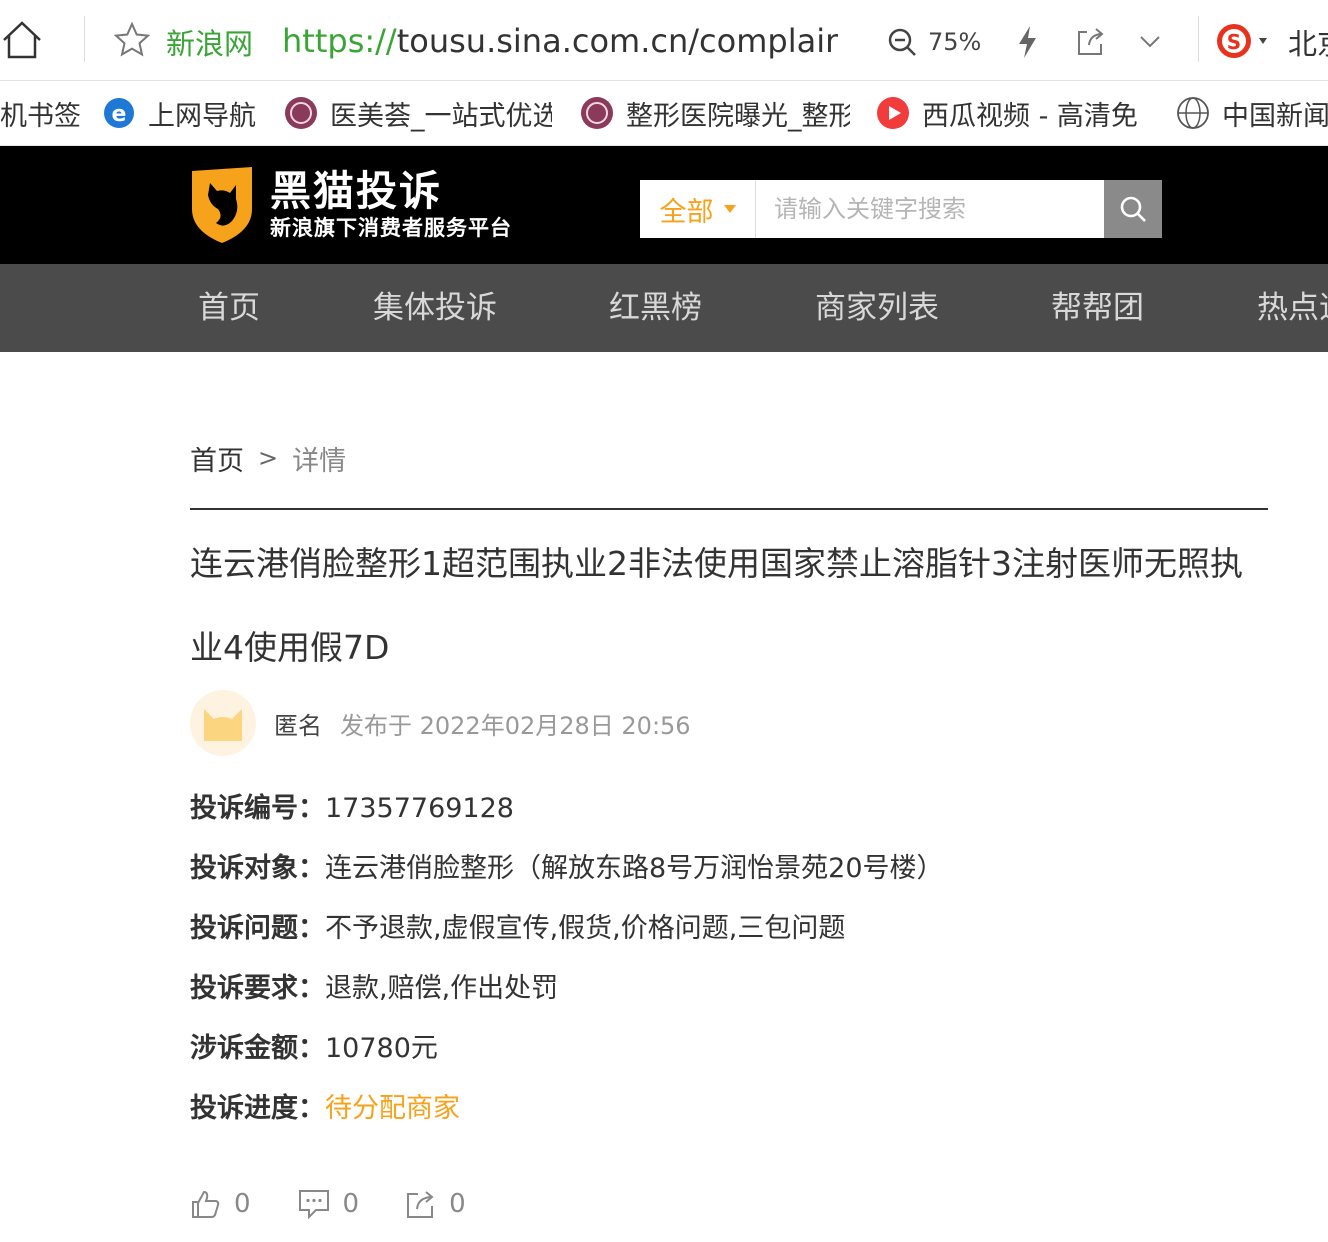  I want to click on search-category-label: 全部, so click(686, 212).